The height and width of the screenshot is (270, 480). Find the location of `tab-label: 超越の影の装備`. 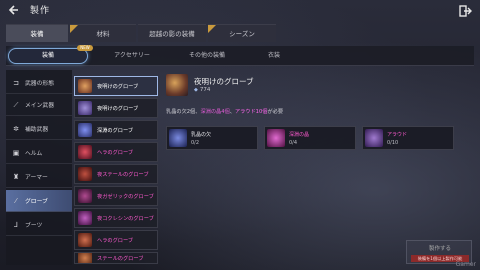

tab-label: 超越の影の装備 is located at coordinates (172, 34).